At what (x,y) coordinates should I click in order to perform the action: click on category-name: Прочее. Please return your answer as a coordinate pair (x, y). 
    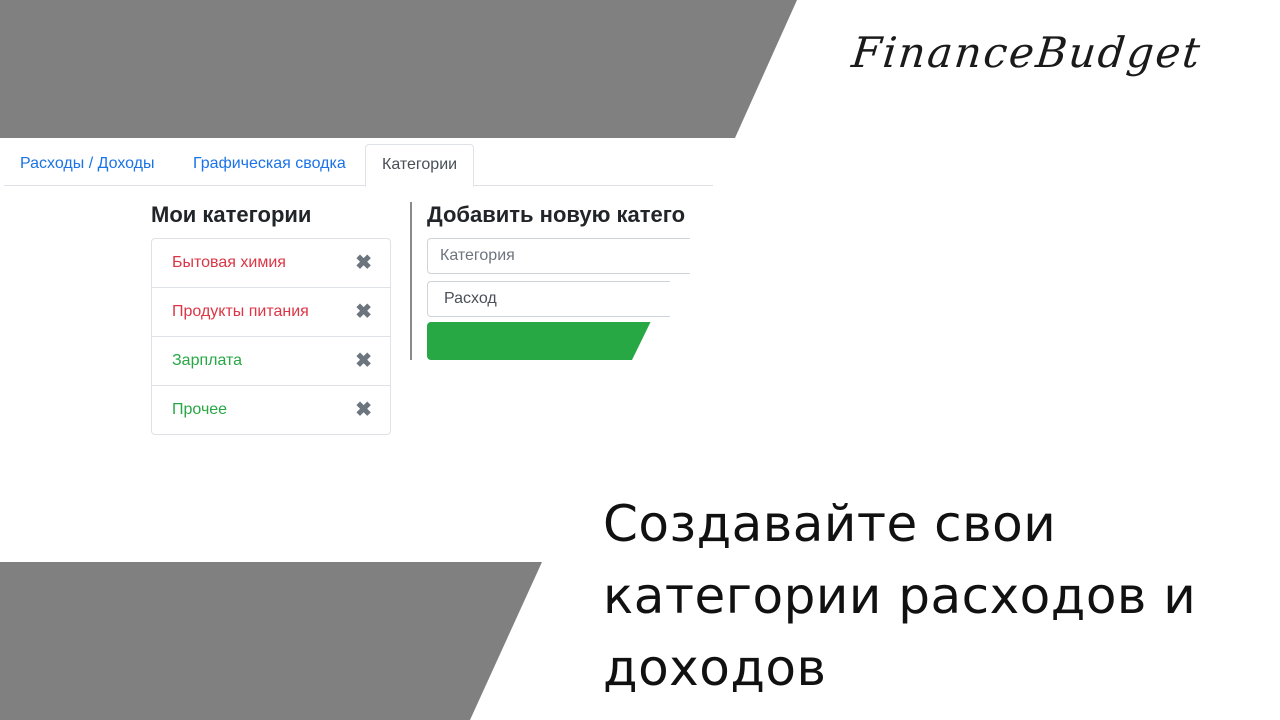
    Looking at the image, I should click on (200, 409).